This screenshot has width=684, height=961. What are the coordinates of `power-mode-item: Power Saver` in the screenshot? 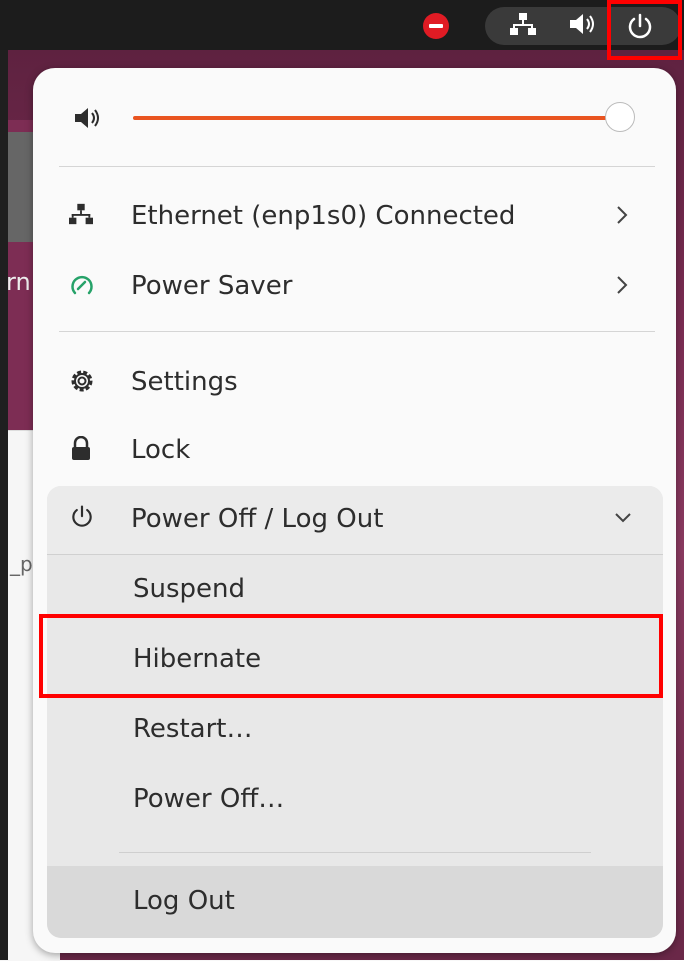 It's located at (354, 286).